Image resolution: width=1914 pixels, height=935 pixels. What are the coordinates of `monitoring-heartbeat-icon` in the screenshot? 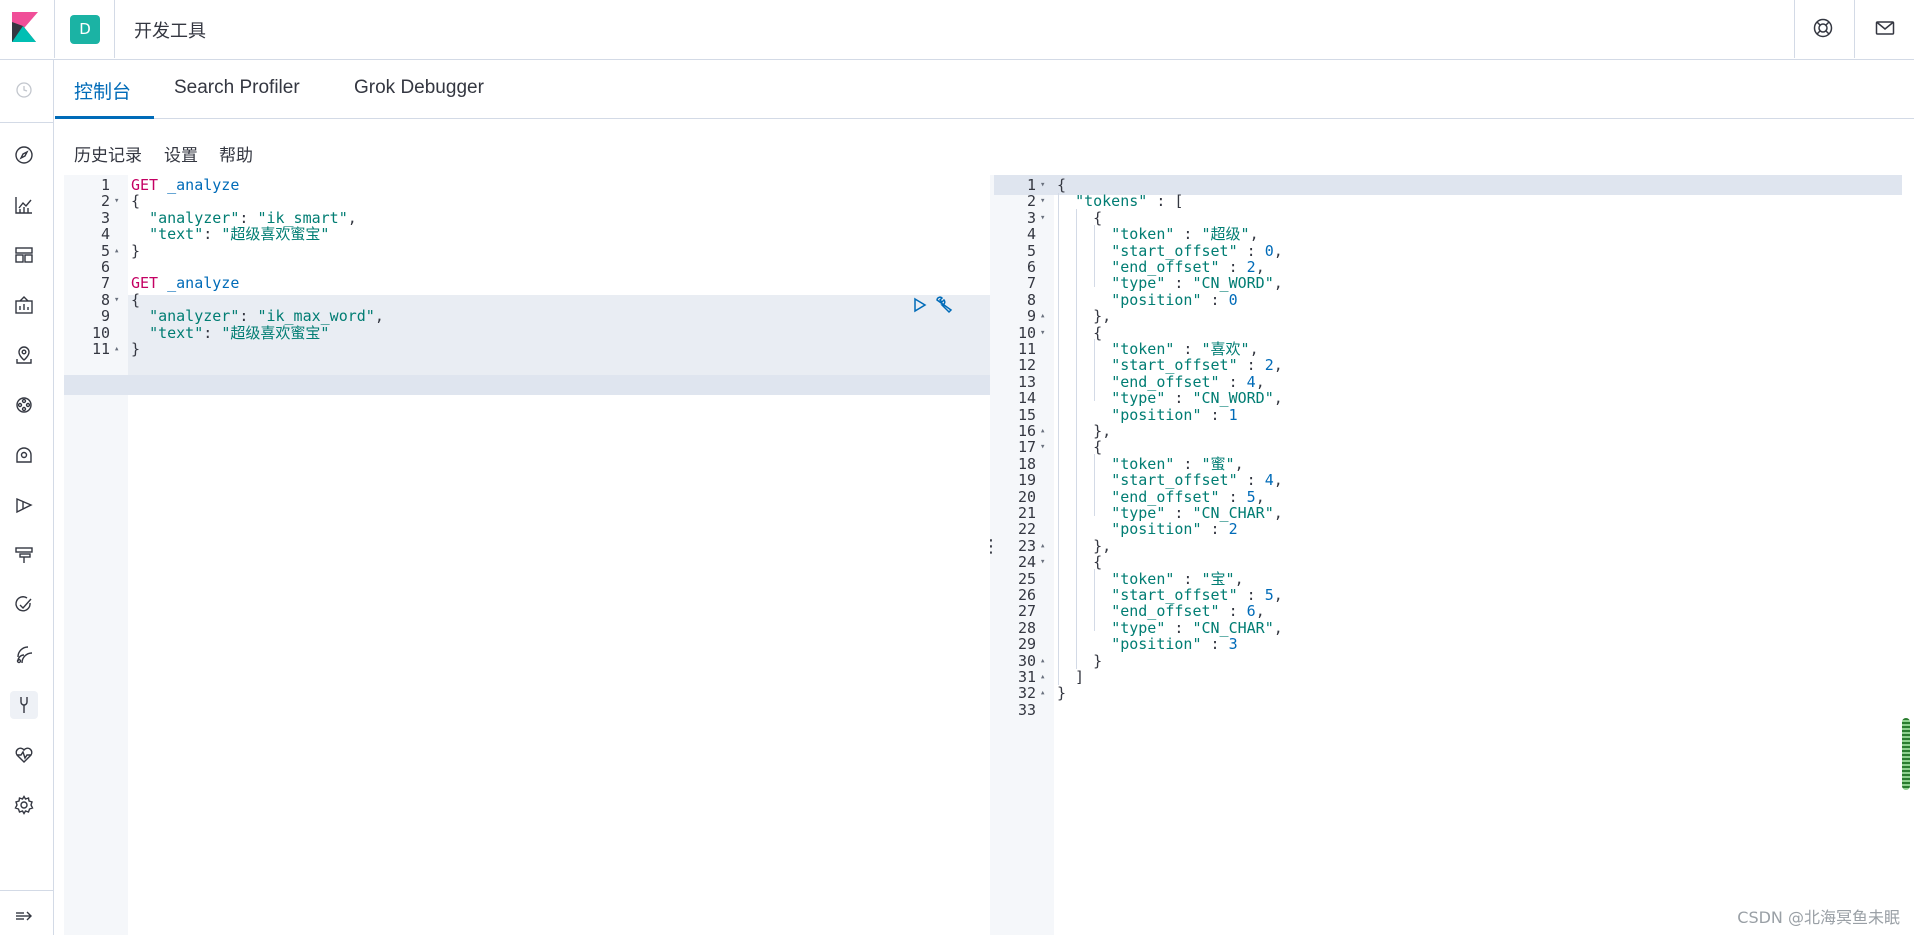 It's located at (24, 755).